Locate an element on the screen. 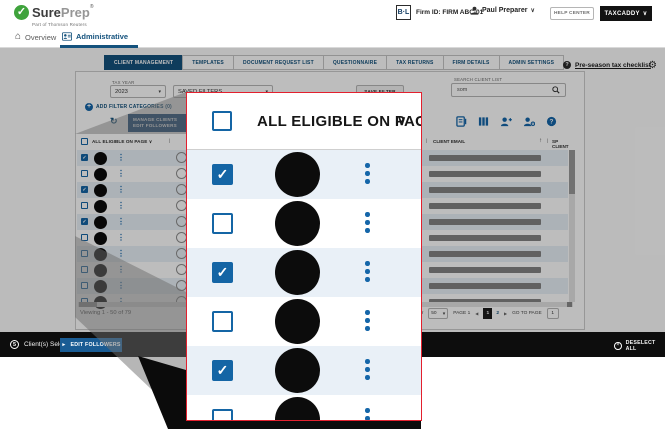  user-menu: Paul Preparer ∨ is located at coordinates (502, 10).